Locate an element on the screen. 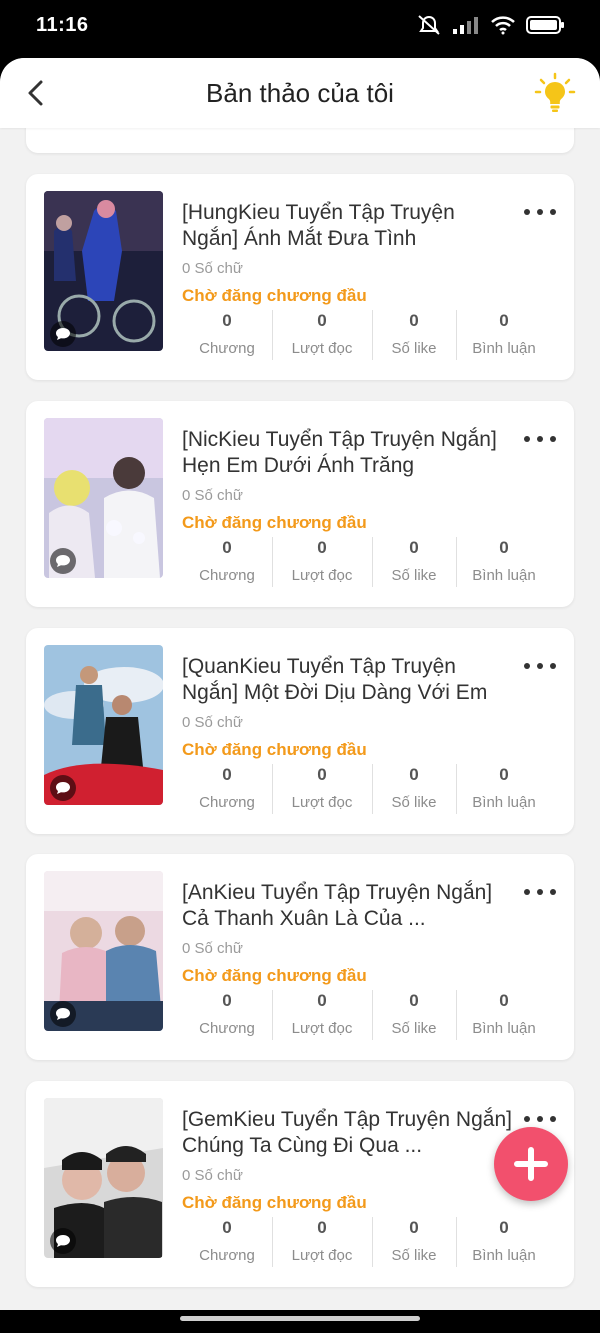 The height and width of the screenshot is (1333, 600). tips-button is located at coordinates (555, 93).